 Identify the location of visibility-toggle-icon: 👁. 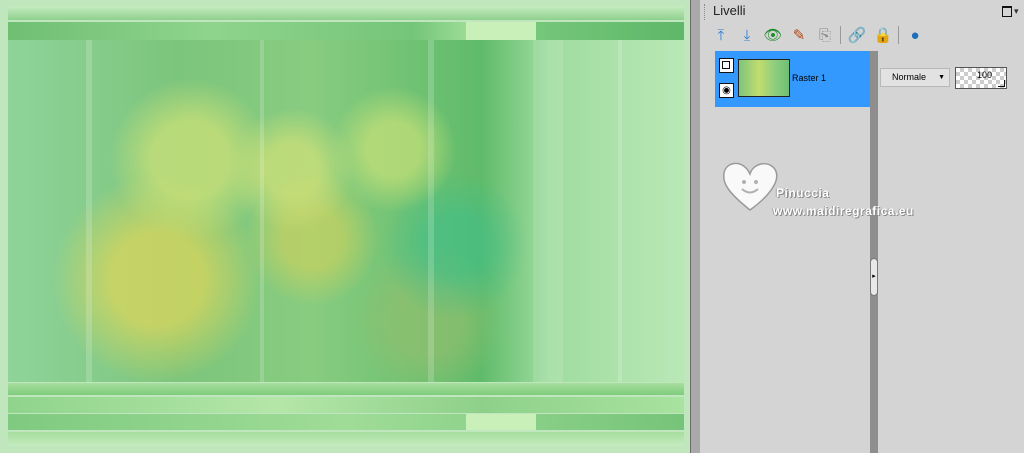
(773, 35).